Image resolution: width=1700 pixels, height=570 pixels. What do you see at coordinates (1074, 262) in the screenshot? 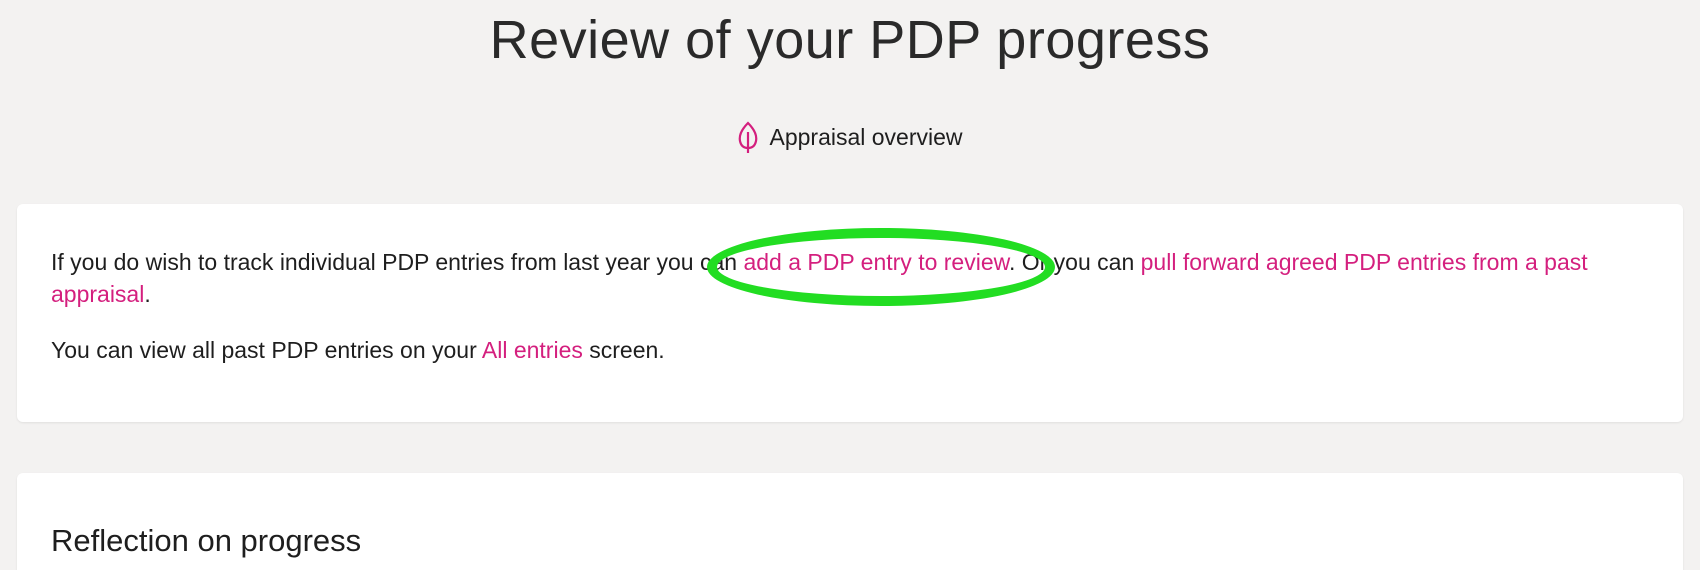
I see `intro-text-middle: . Or you can` at bounding box center [1074, 262].